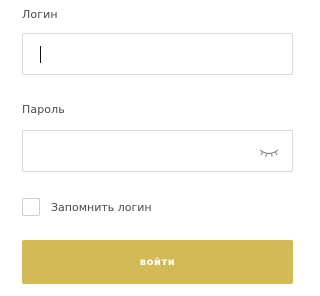 The image size is (320, 296). I want to click on password-label: Пароль, so click(43, 109).